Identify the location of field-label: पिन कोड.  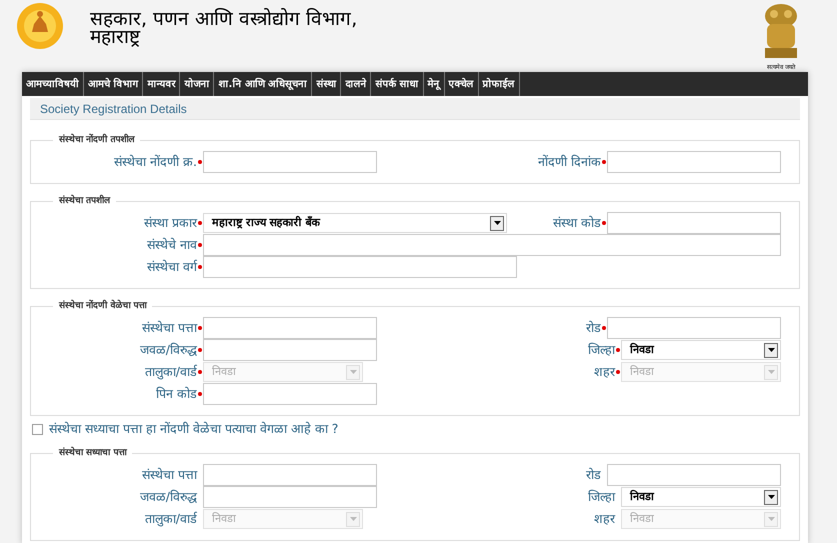
(176, 393).